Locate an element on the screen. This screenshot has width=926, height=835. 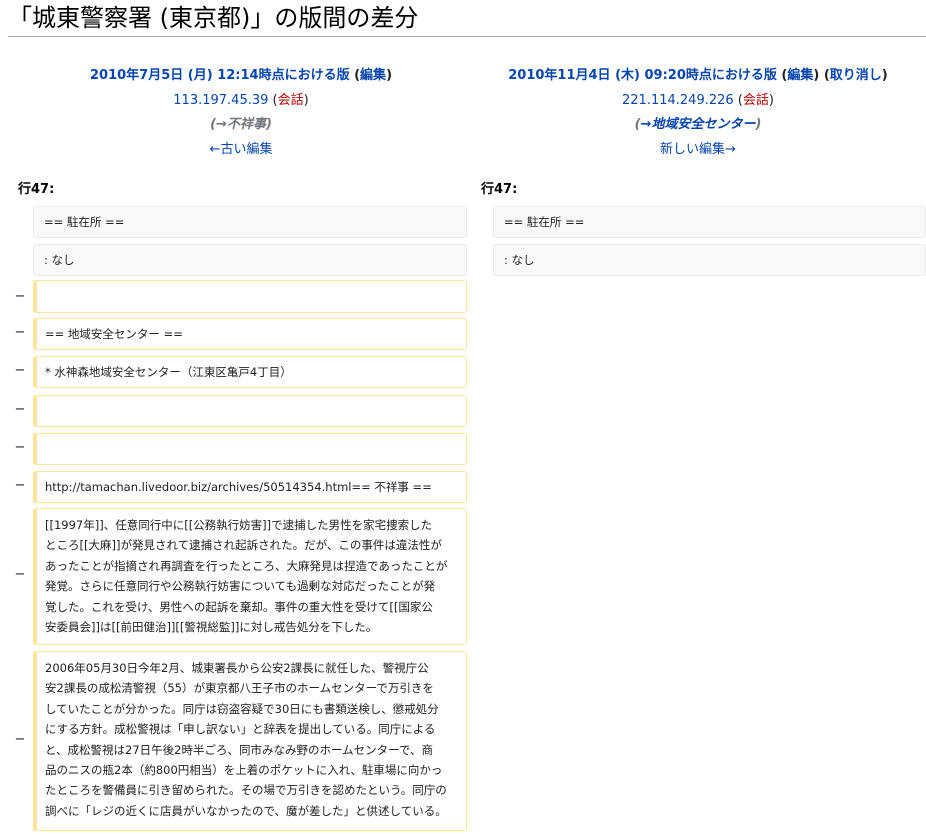
right-summary-close: ) is located at coordinates (758, 124).